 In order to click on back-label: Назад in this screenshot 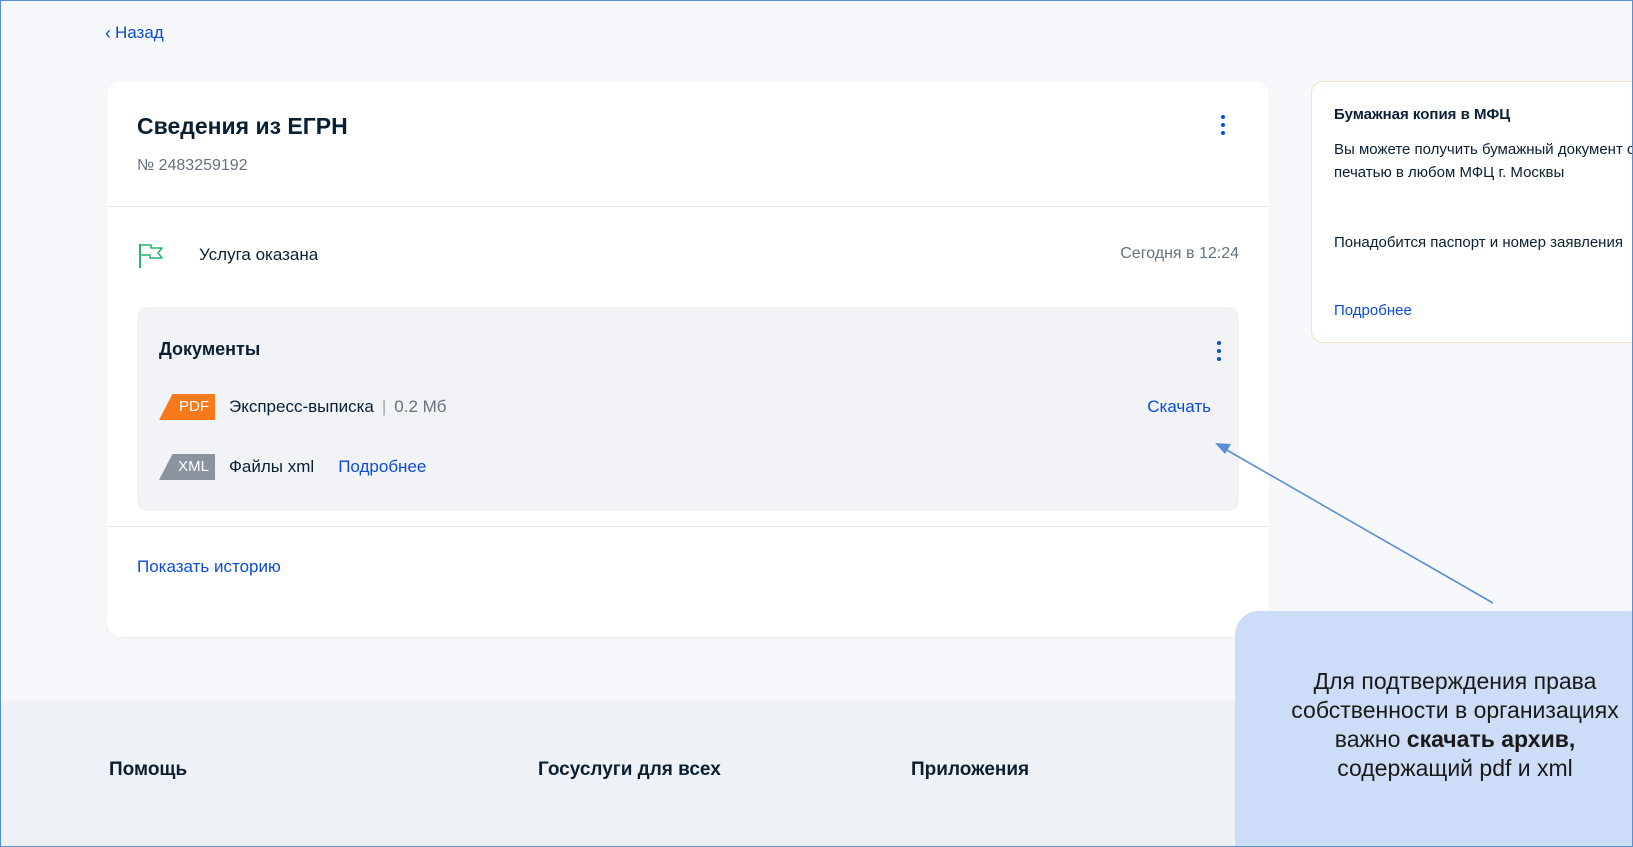, I will do `click(139, 32)`.